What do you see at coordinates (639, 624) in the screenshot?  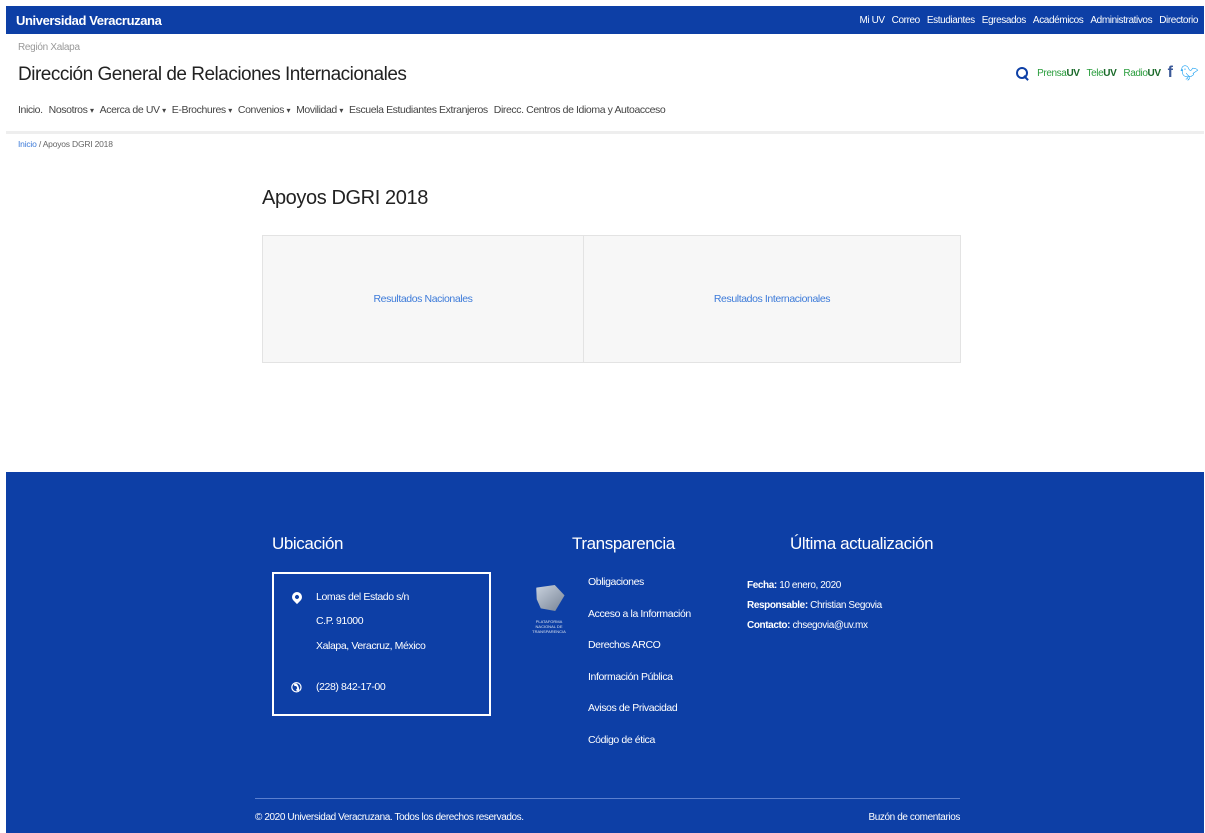 I see `link-acceso-informacion: Acceso a la Información` at bounding box center [639, 624].